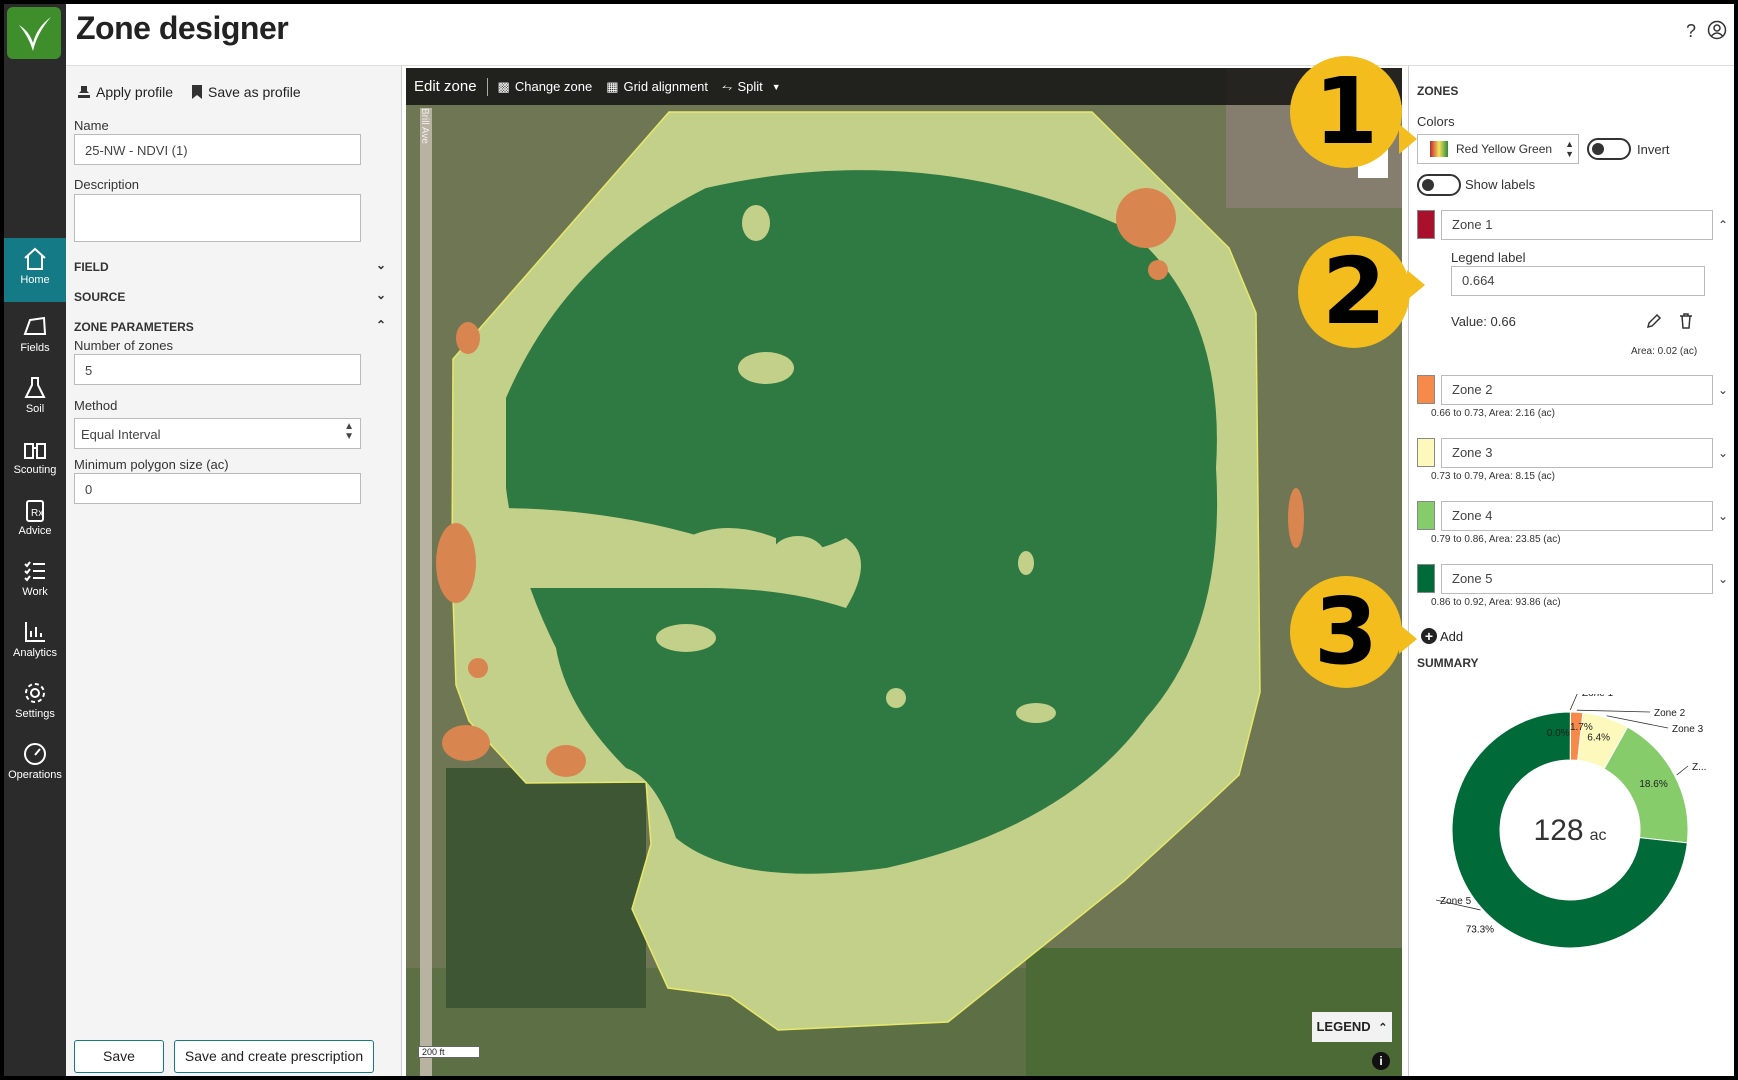 Image resolution: width=1738 pixels, height=1080 pixels. Describe the element at coordinates (1488, 257) in the screenshot. I see `legend-label-title: Legend label` at that location.